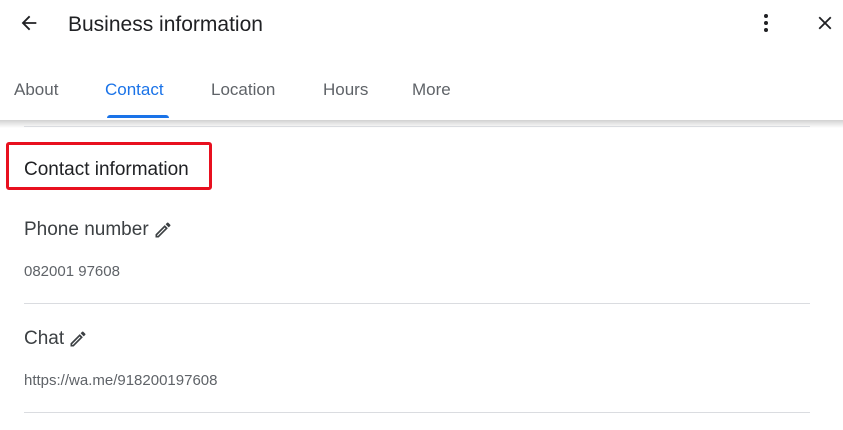  I want to click on phone-number-edit: Phone number, so click(98, 230).